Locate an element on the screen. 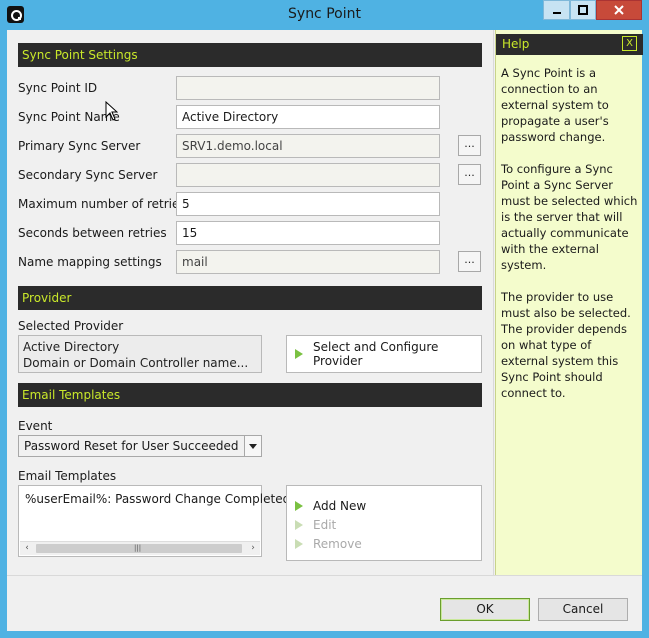  template-actions-panel: Add New Edit Remove is located at coordinates (384, 523).